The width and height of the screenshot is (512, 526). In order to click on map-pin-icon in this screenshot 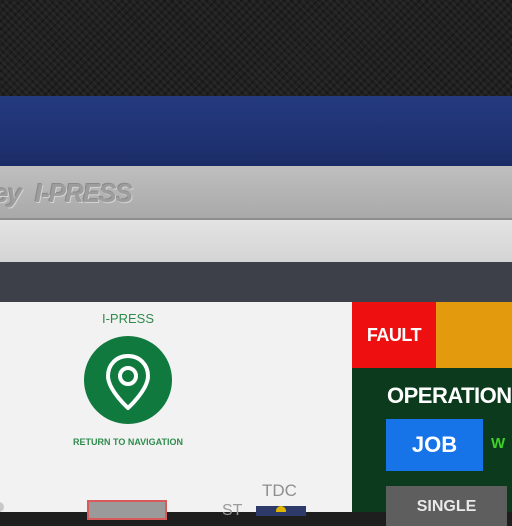, I will do `click(128, 382)`.